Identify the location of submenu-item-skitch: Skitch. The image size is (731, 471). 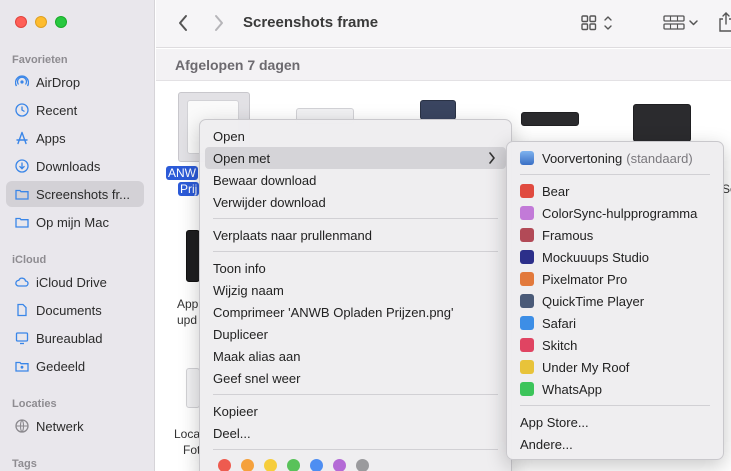
(615, 345).